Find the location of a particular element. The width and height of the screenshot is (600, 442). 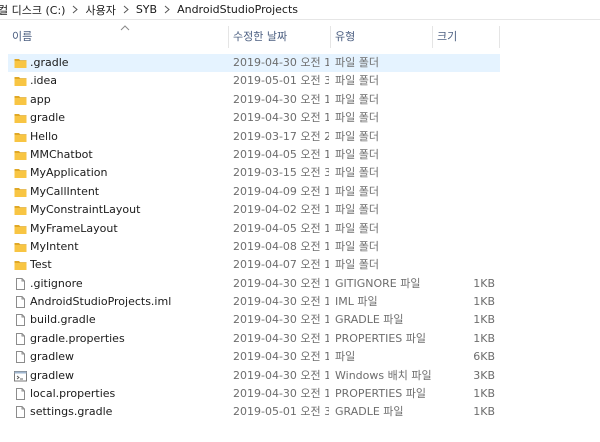

file-type: Windows 배치 파일 is located at coordinates (383, 375).